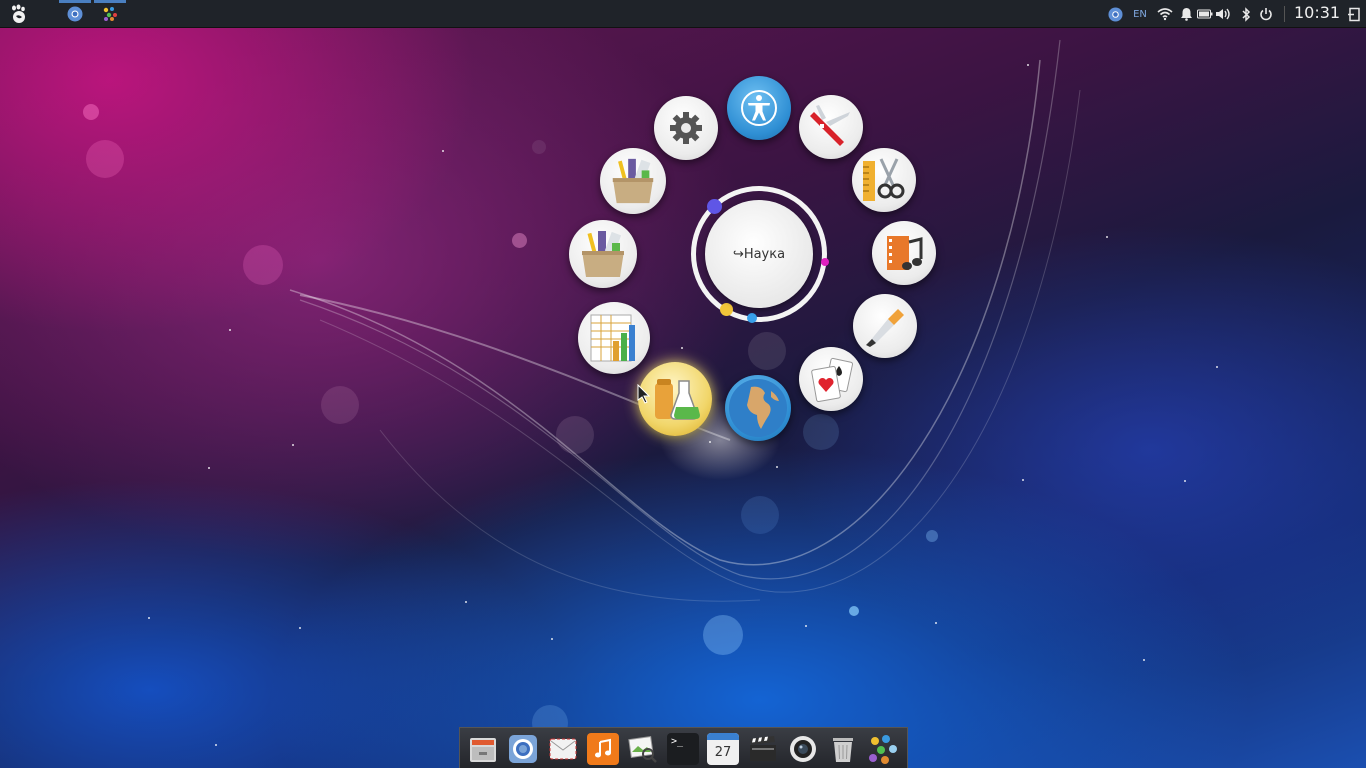 The image size is (1366, 768). I want to click on calendar-icon, so click(723, 736).